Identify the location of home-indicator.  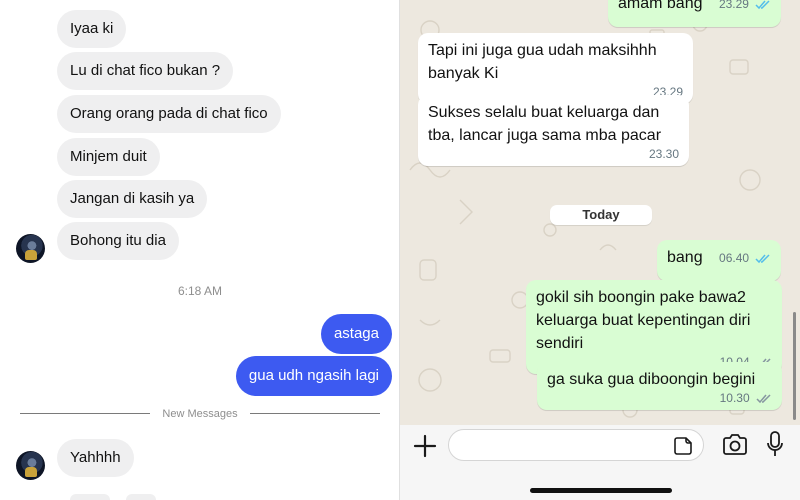
(601, 490).